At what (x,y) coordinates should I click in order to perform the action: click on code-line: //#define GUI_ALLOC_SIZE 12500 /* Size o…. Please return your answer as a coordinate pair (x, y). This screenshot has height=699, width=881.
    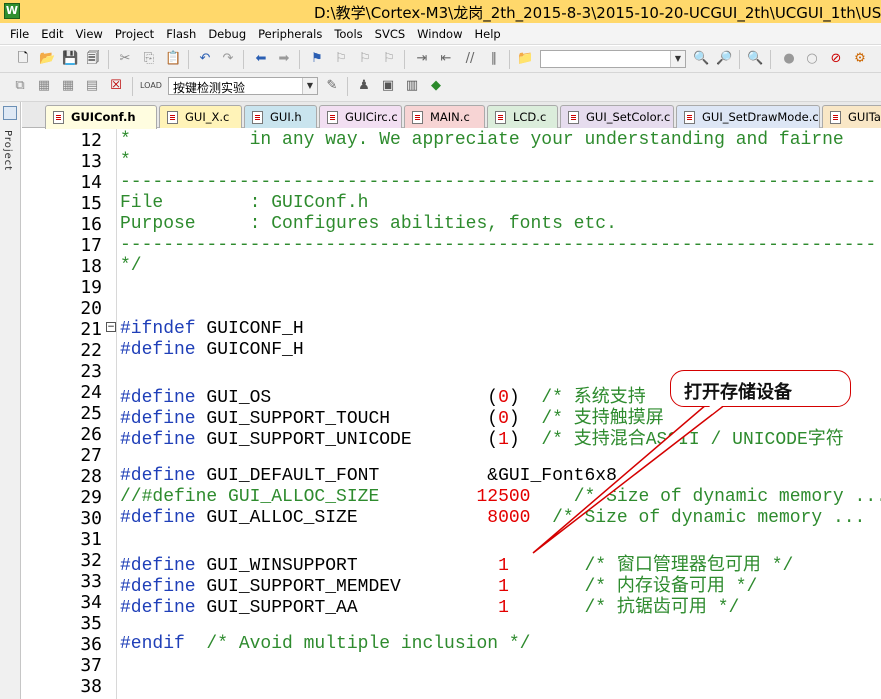
    Looking at the image, I should click on (500, 497).